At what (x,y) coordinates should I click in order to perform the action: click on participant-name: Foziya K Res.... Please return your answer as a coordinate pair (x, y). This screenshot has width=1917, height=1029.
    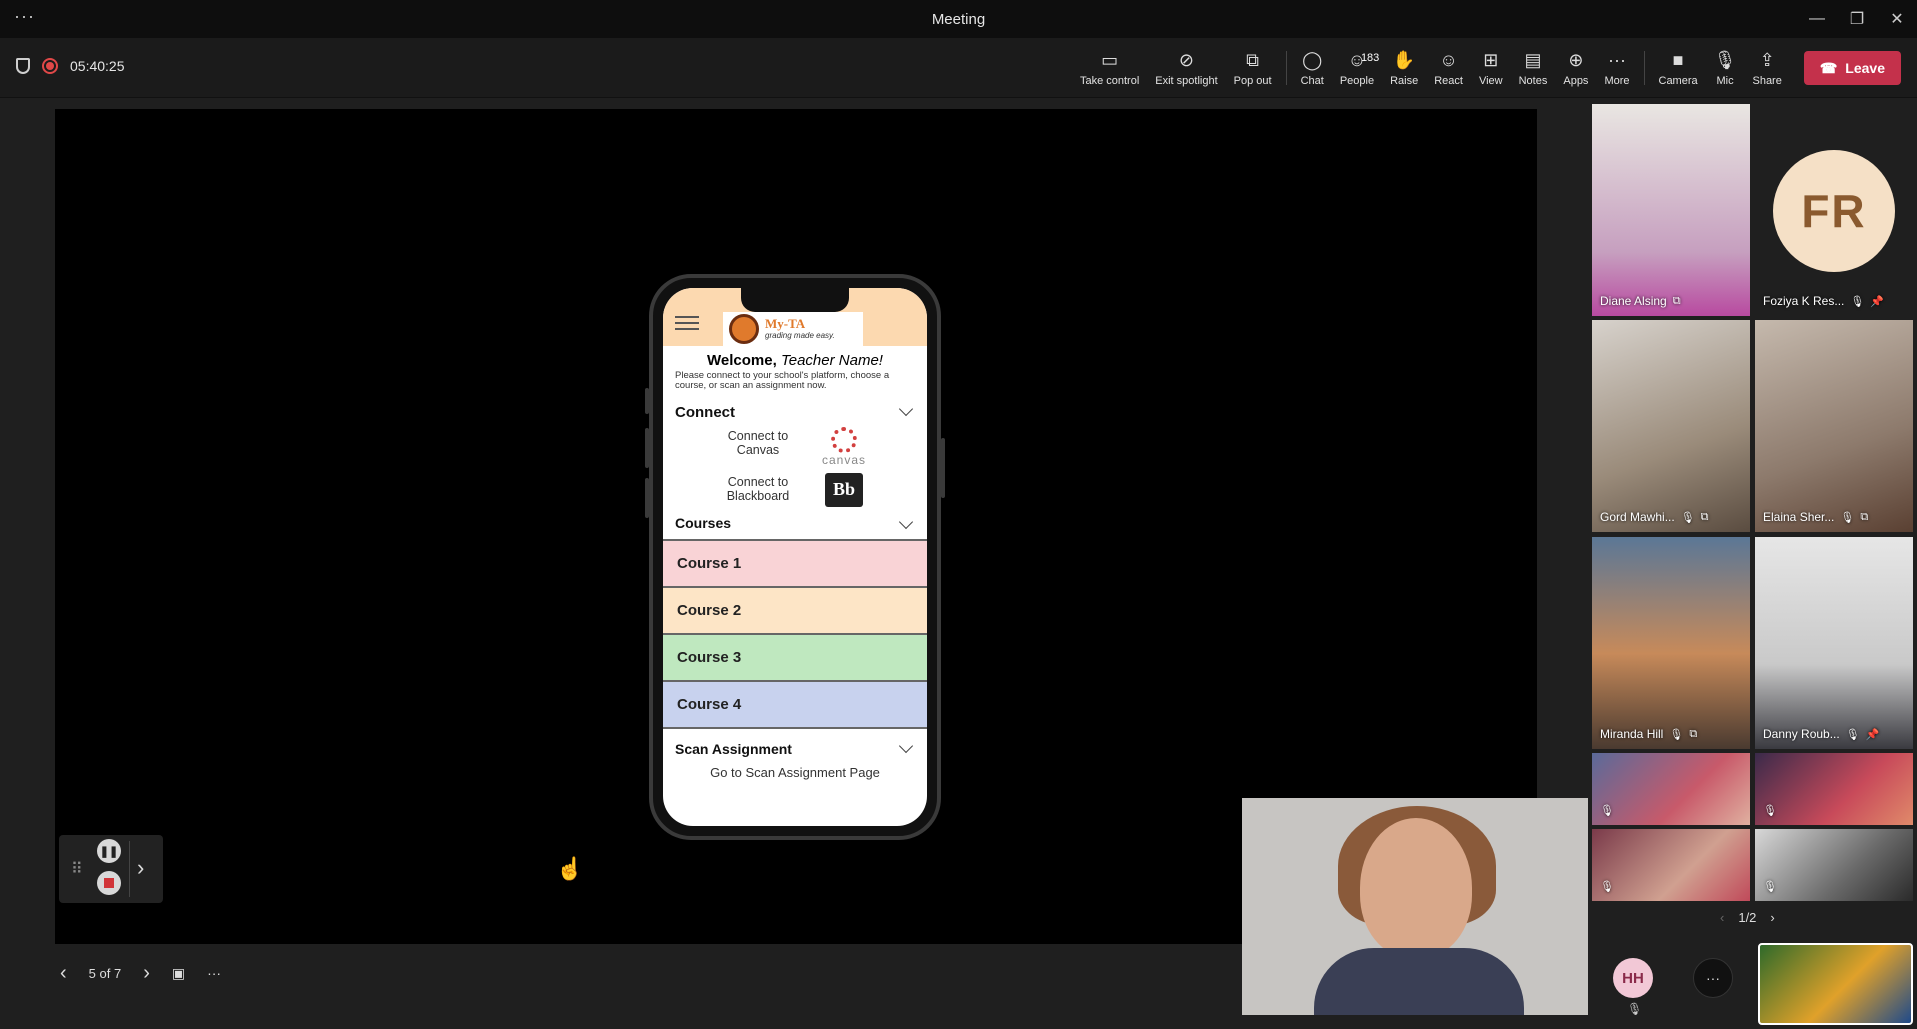
    Looking at the image, I should click on (1804, 301).